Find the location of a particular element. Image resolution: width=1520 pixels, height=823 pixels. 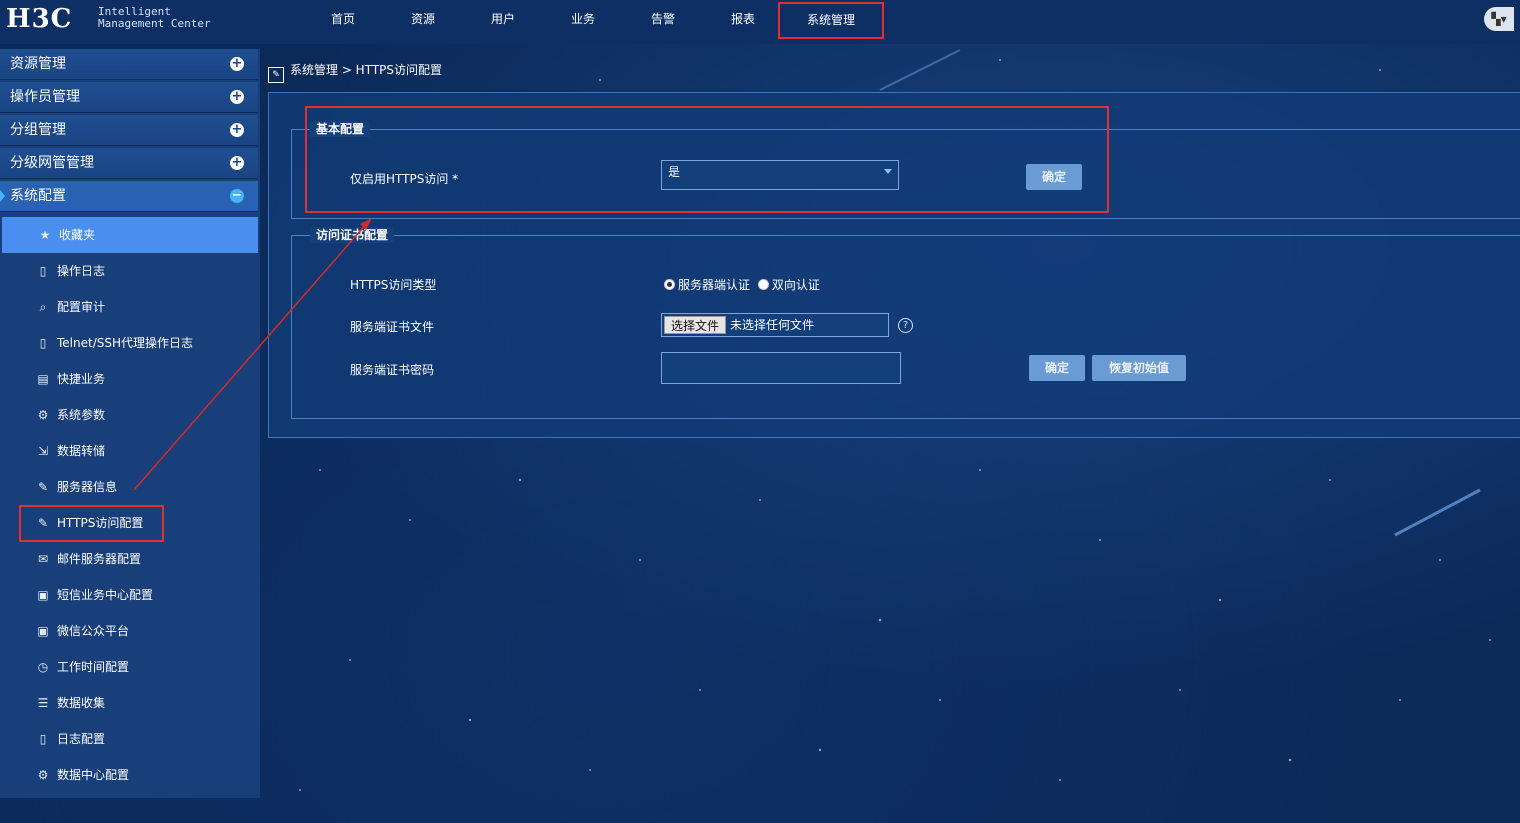

sidebar-item-label: 收藏夹 is located at coordinates (77, 235).